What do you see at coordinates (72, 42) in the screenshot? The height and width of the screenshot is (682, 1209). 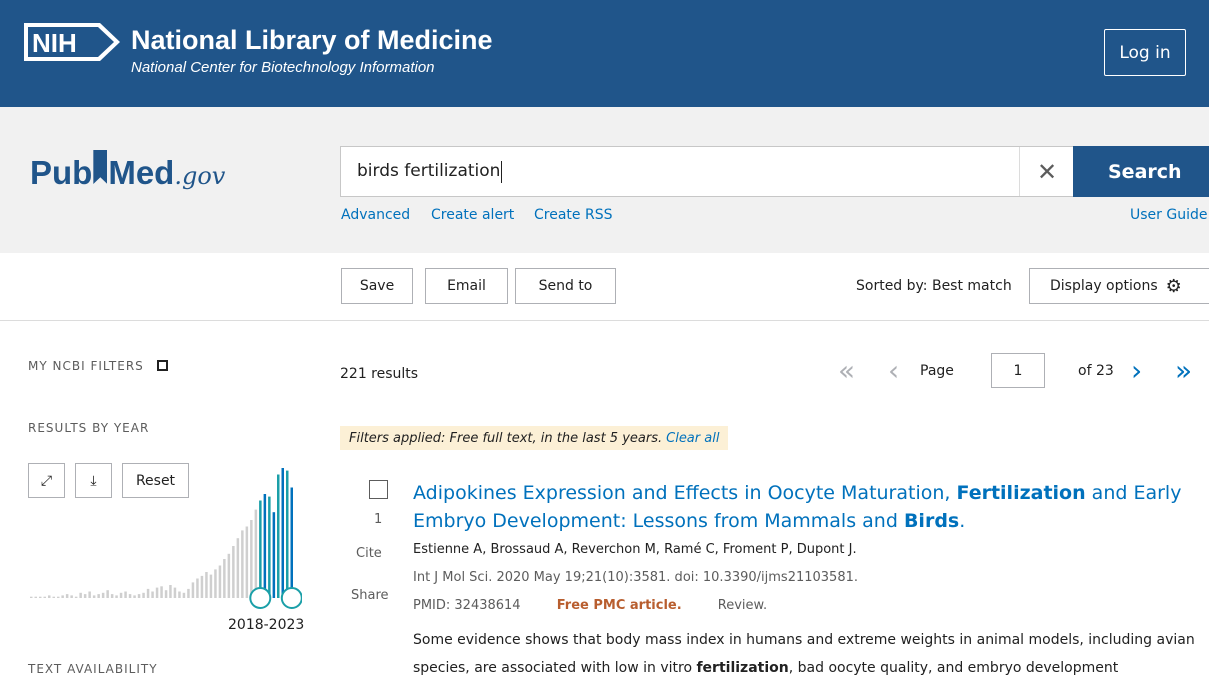 I see `nih-logo: NIH` at bounding box center [72, 42].